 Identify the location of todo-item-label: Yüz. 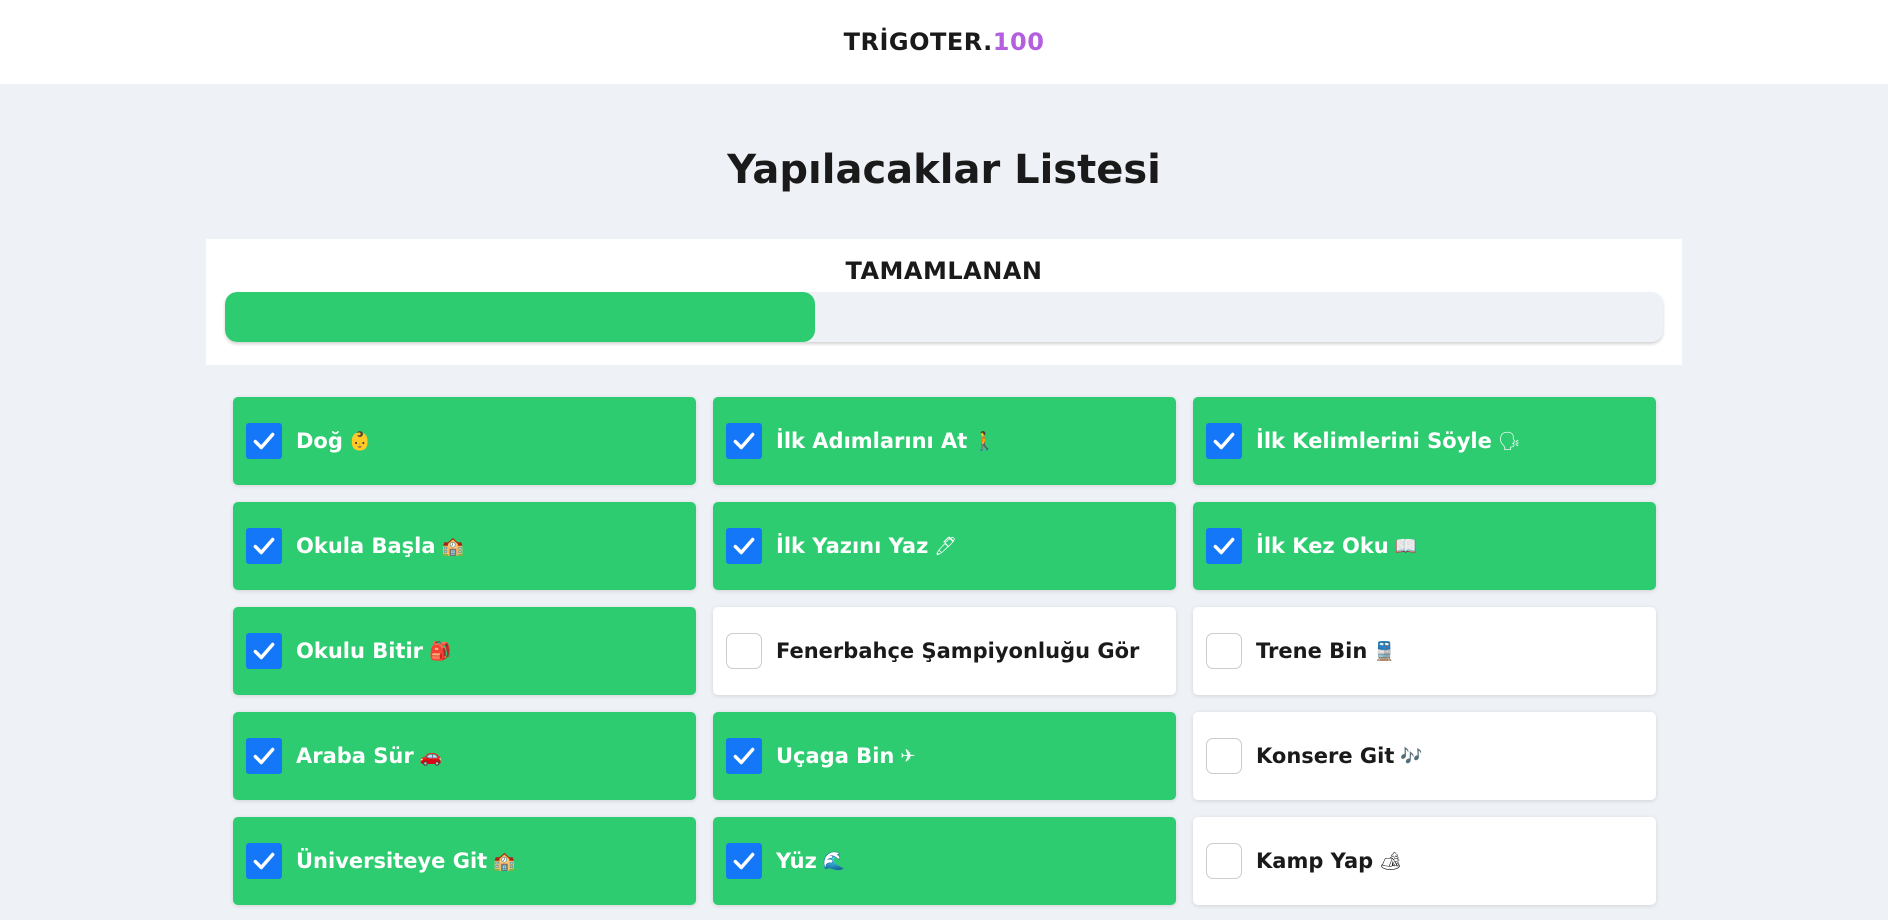
(796, 861).